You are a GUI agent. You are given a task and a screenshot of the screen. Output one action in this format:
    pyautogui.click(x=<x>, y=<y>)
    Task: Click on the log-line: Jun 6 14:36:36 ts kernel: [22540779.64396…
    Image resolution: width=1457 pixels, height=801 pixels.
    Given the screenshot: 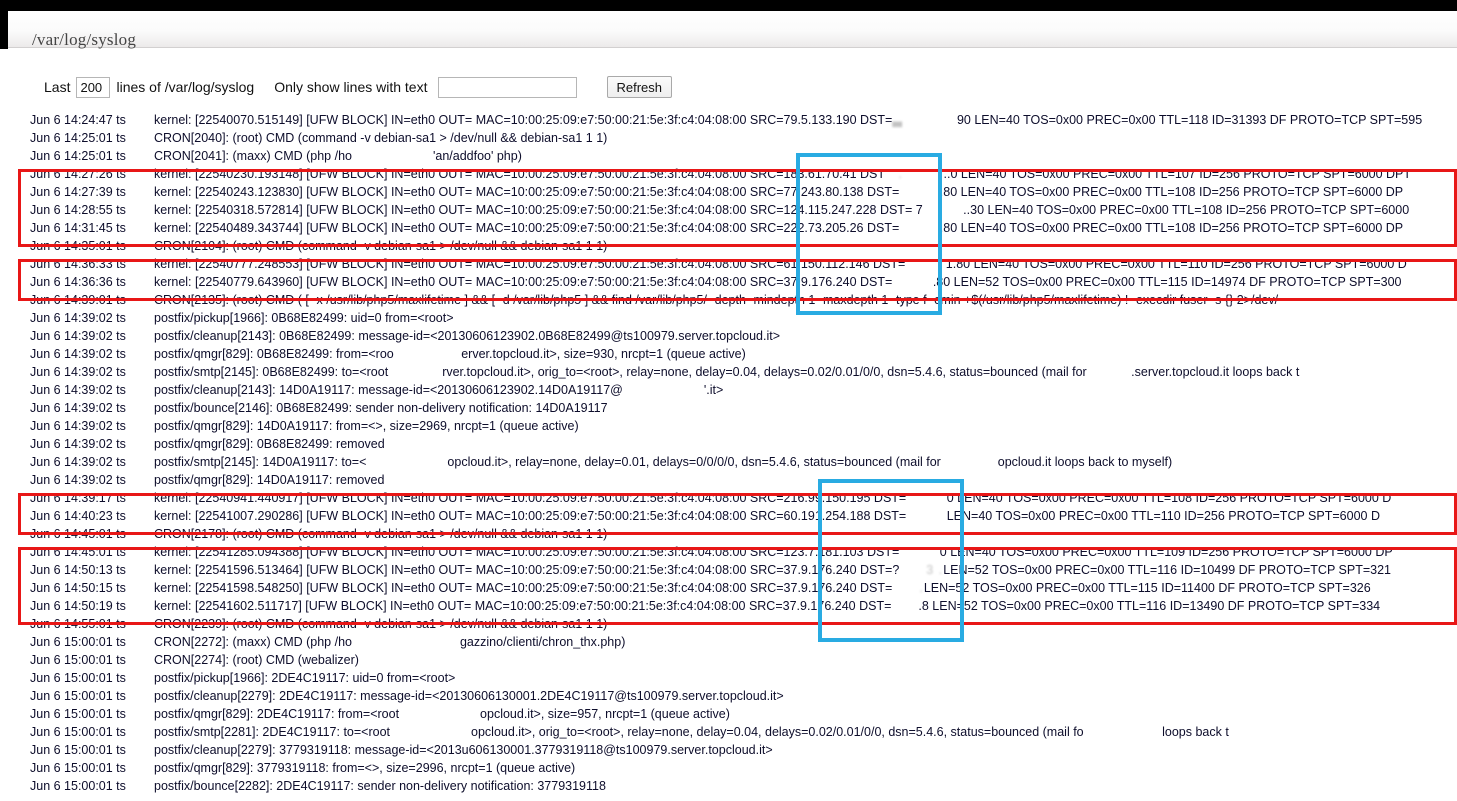 What is the action you would take?
    pyautogui.click(x=728, y=282)
    